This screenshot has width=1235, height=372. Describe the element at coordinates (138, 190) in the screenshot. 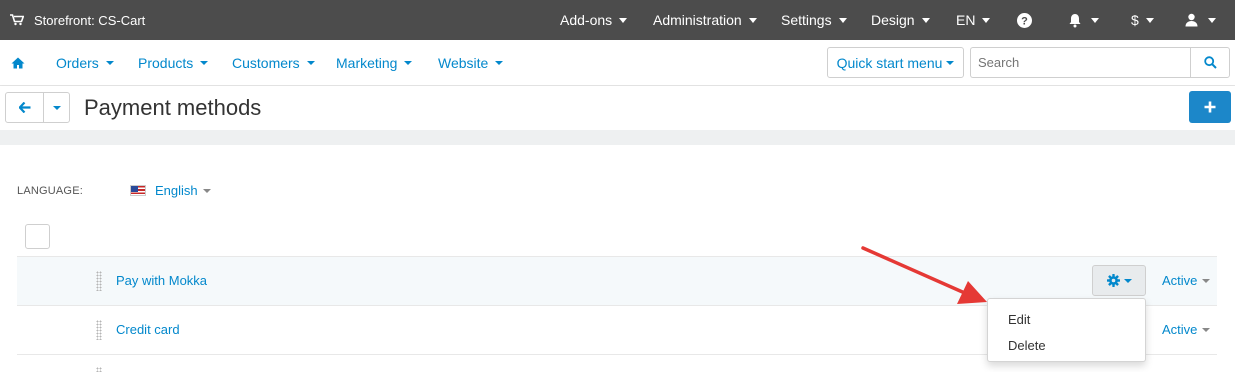

I see `us-flag-icon` at that location.